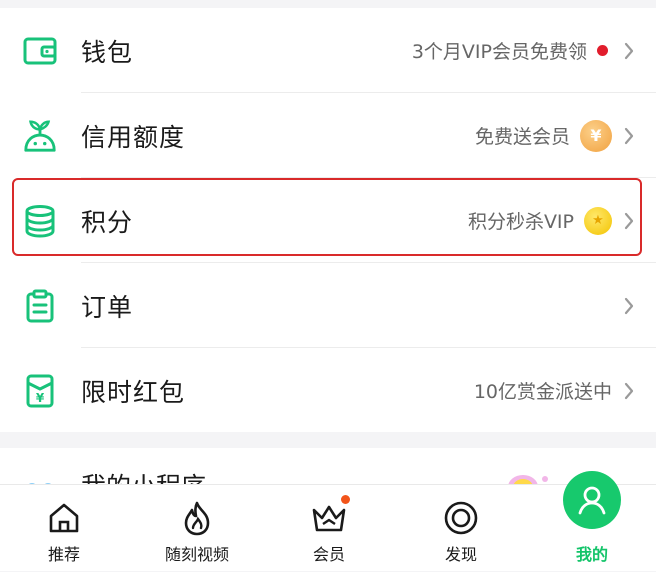  I want to click on tab-recommend: 推荐, so click(64, 528).